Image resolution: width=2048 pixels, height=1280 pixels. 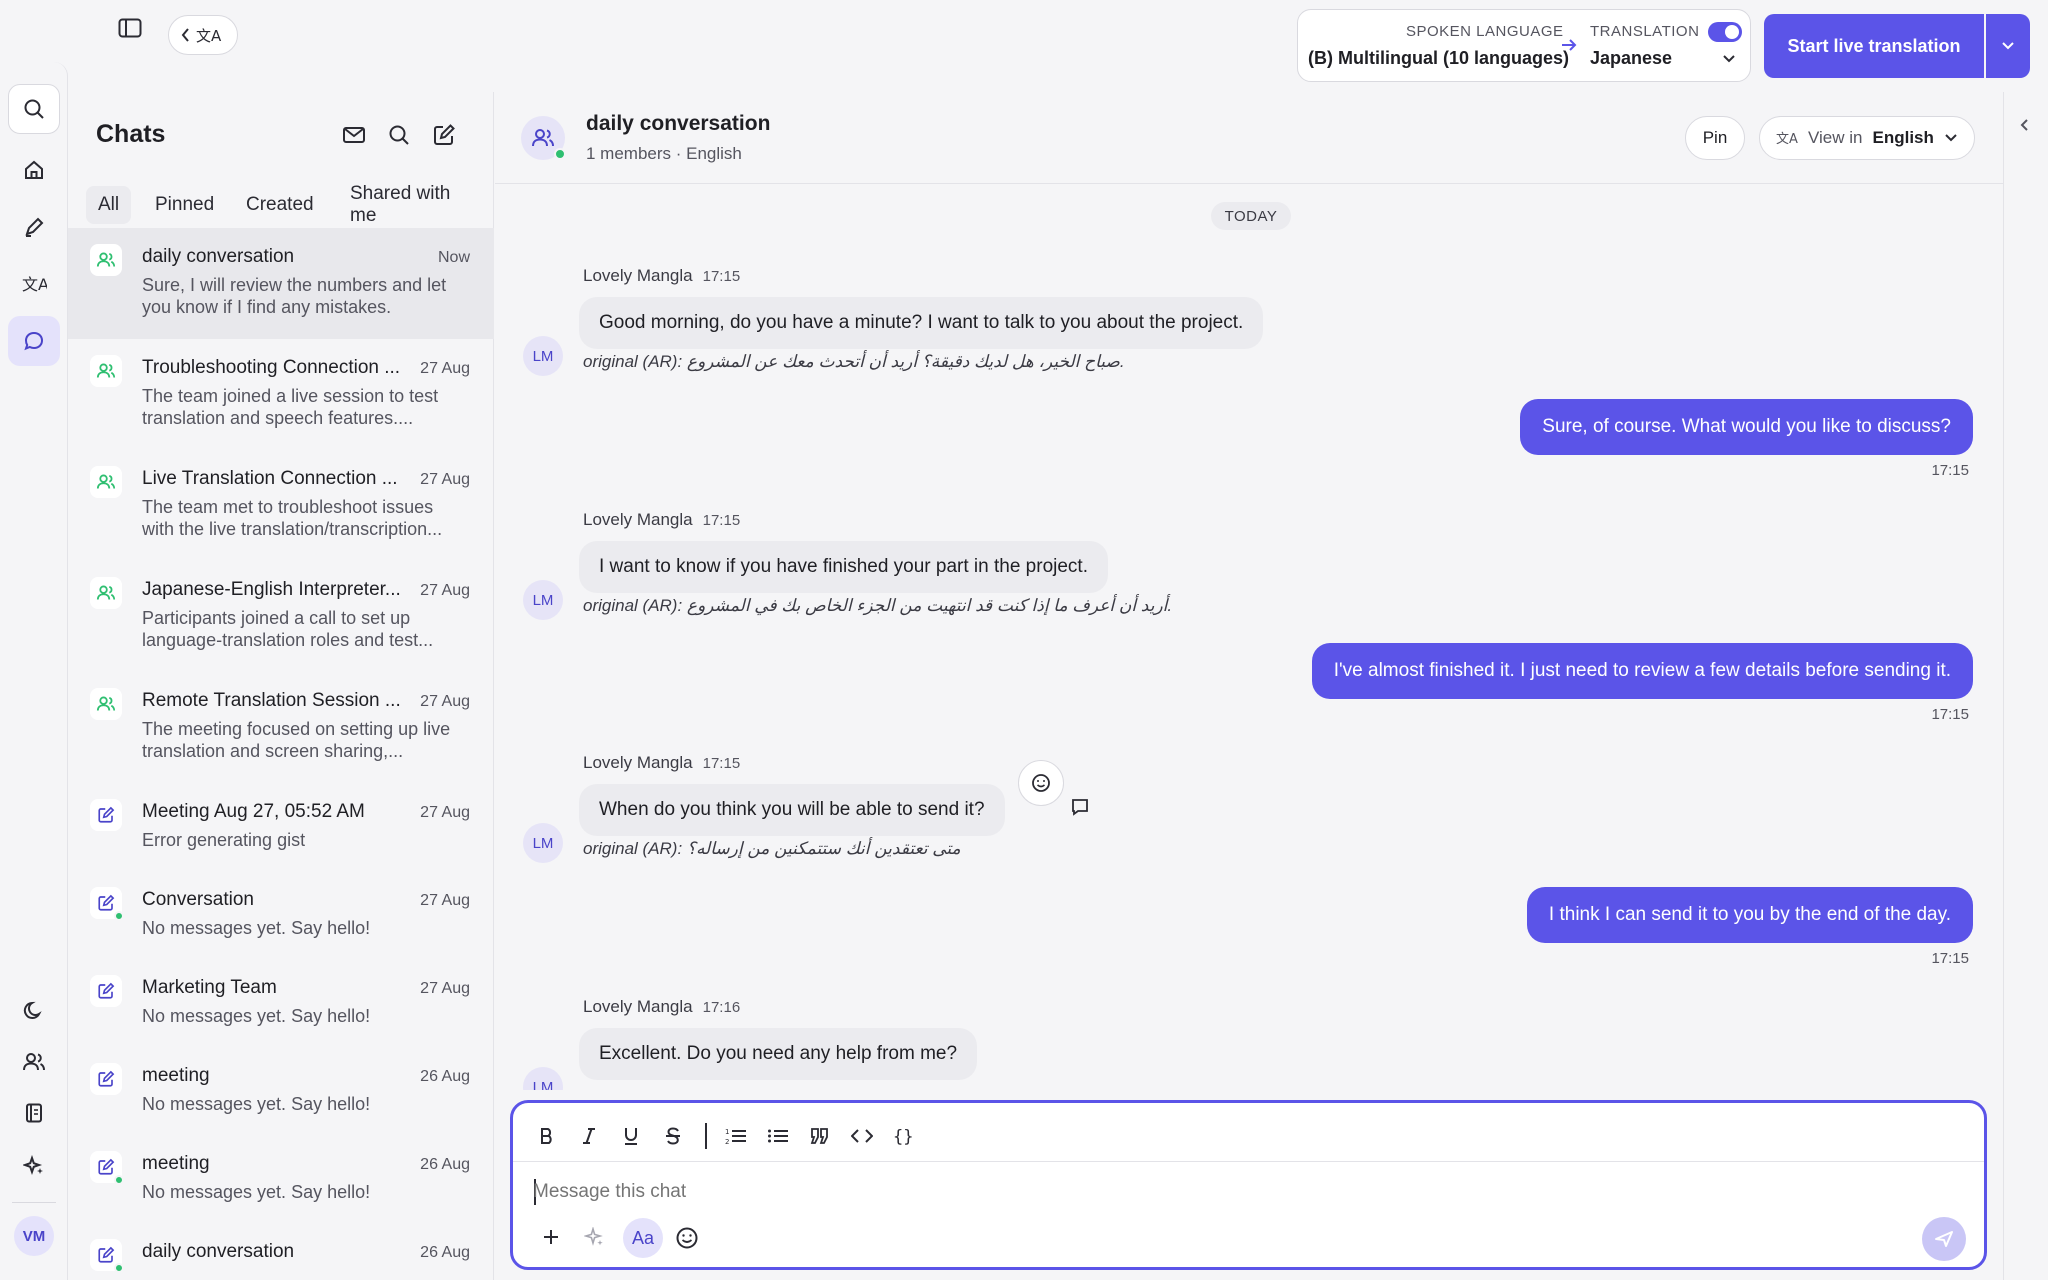 What do you see at coordinates (589, 1136) in the screenshot?
I see `italic-icon` at bounding box center [589, 1136].